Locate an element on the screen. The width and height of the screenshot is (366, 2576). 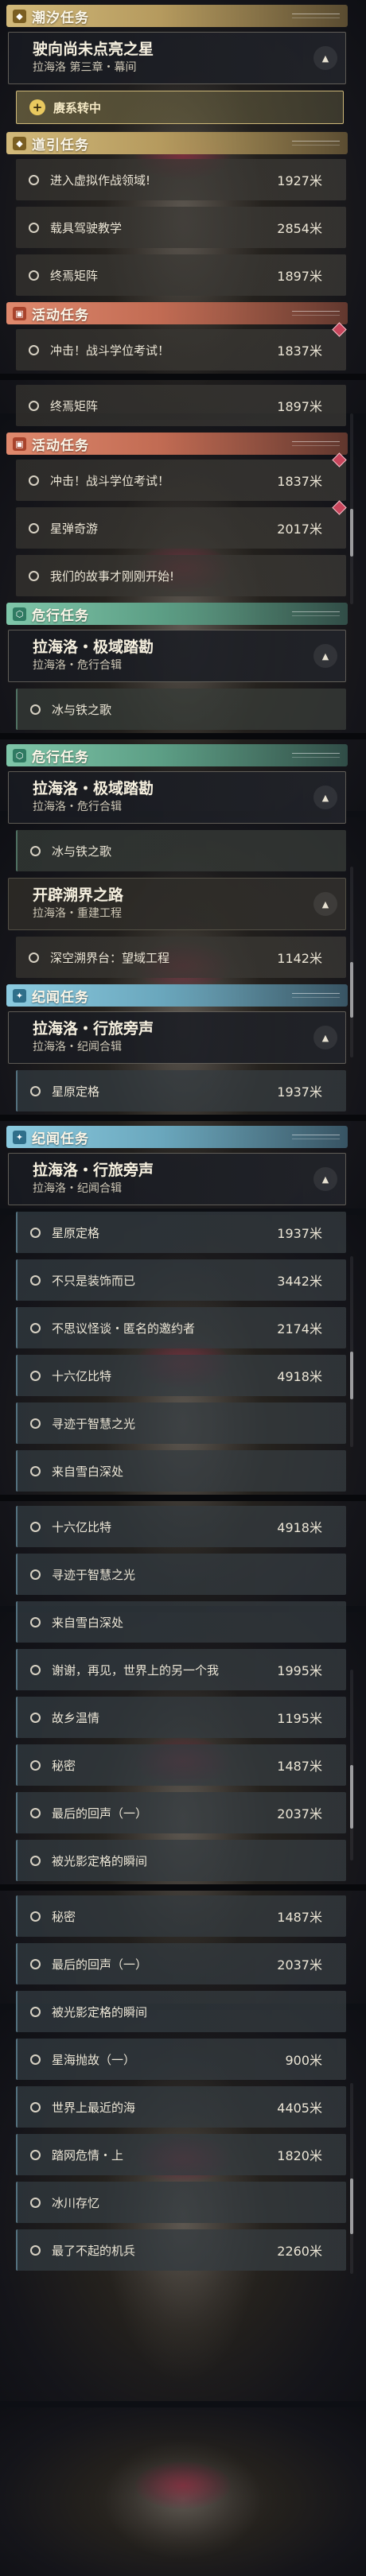
mission-item: 我们的故事才刚刚开始! is located at coordinates (181, 575).